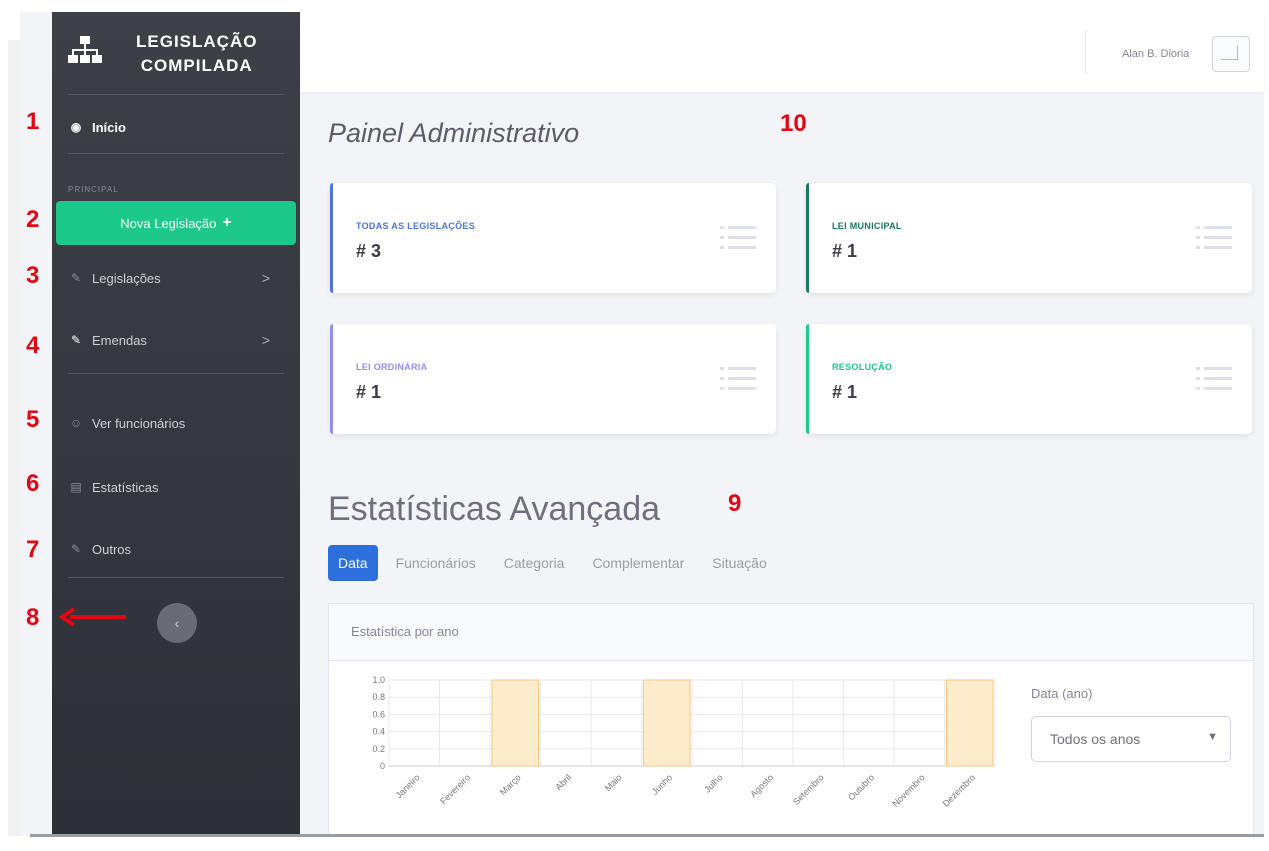 This screenshot has width=1269, height=851. What do you see at coordinates (454, 133) in the screenshot?
I see `page-title: Painel Administrativo` at bounding box center [454, 133].